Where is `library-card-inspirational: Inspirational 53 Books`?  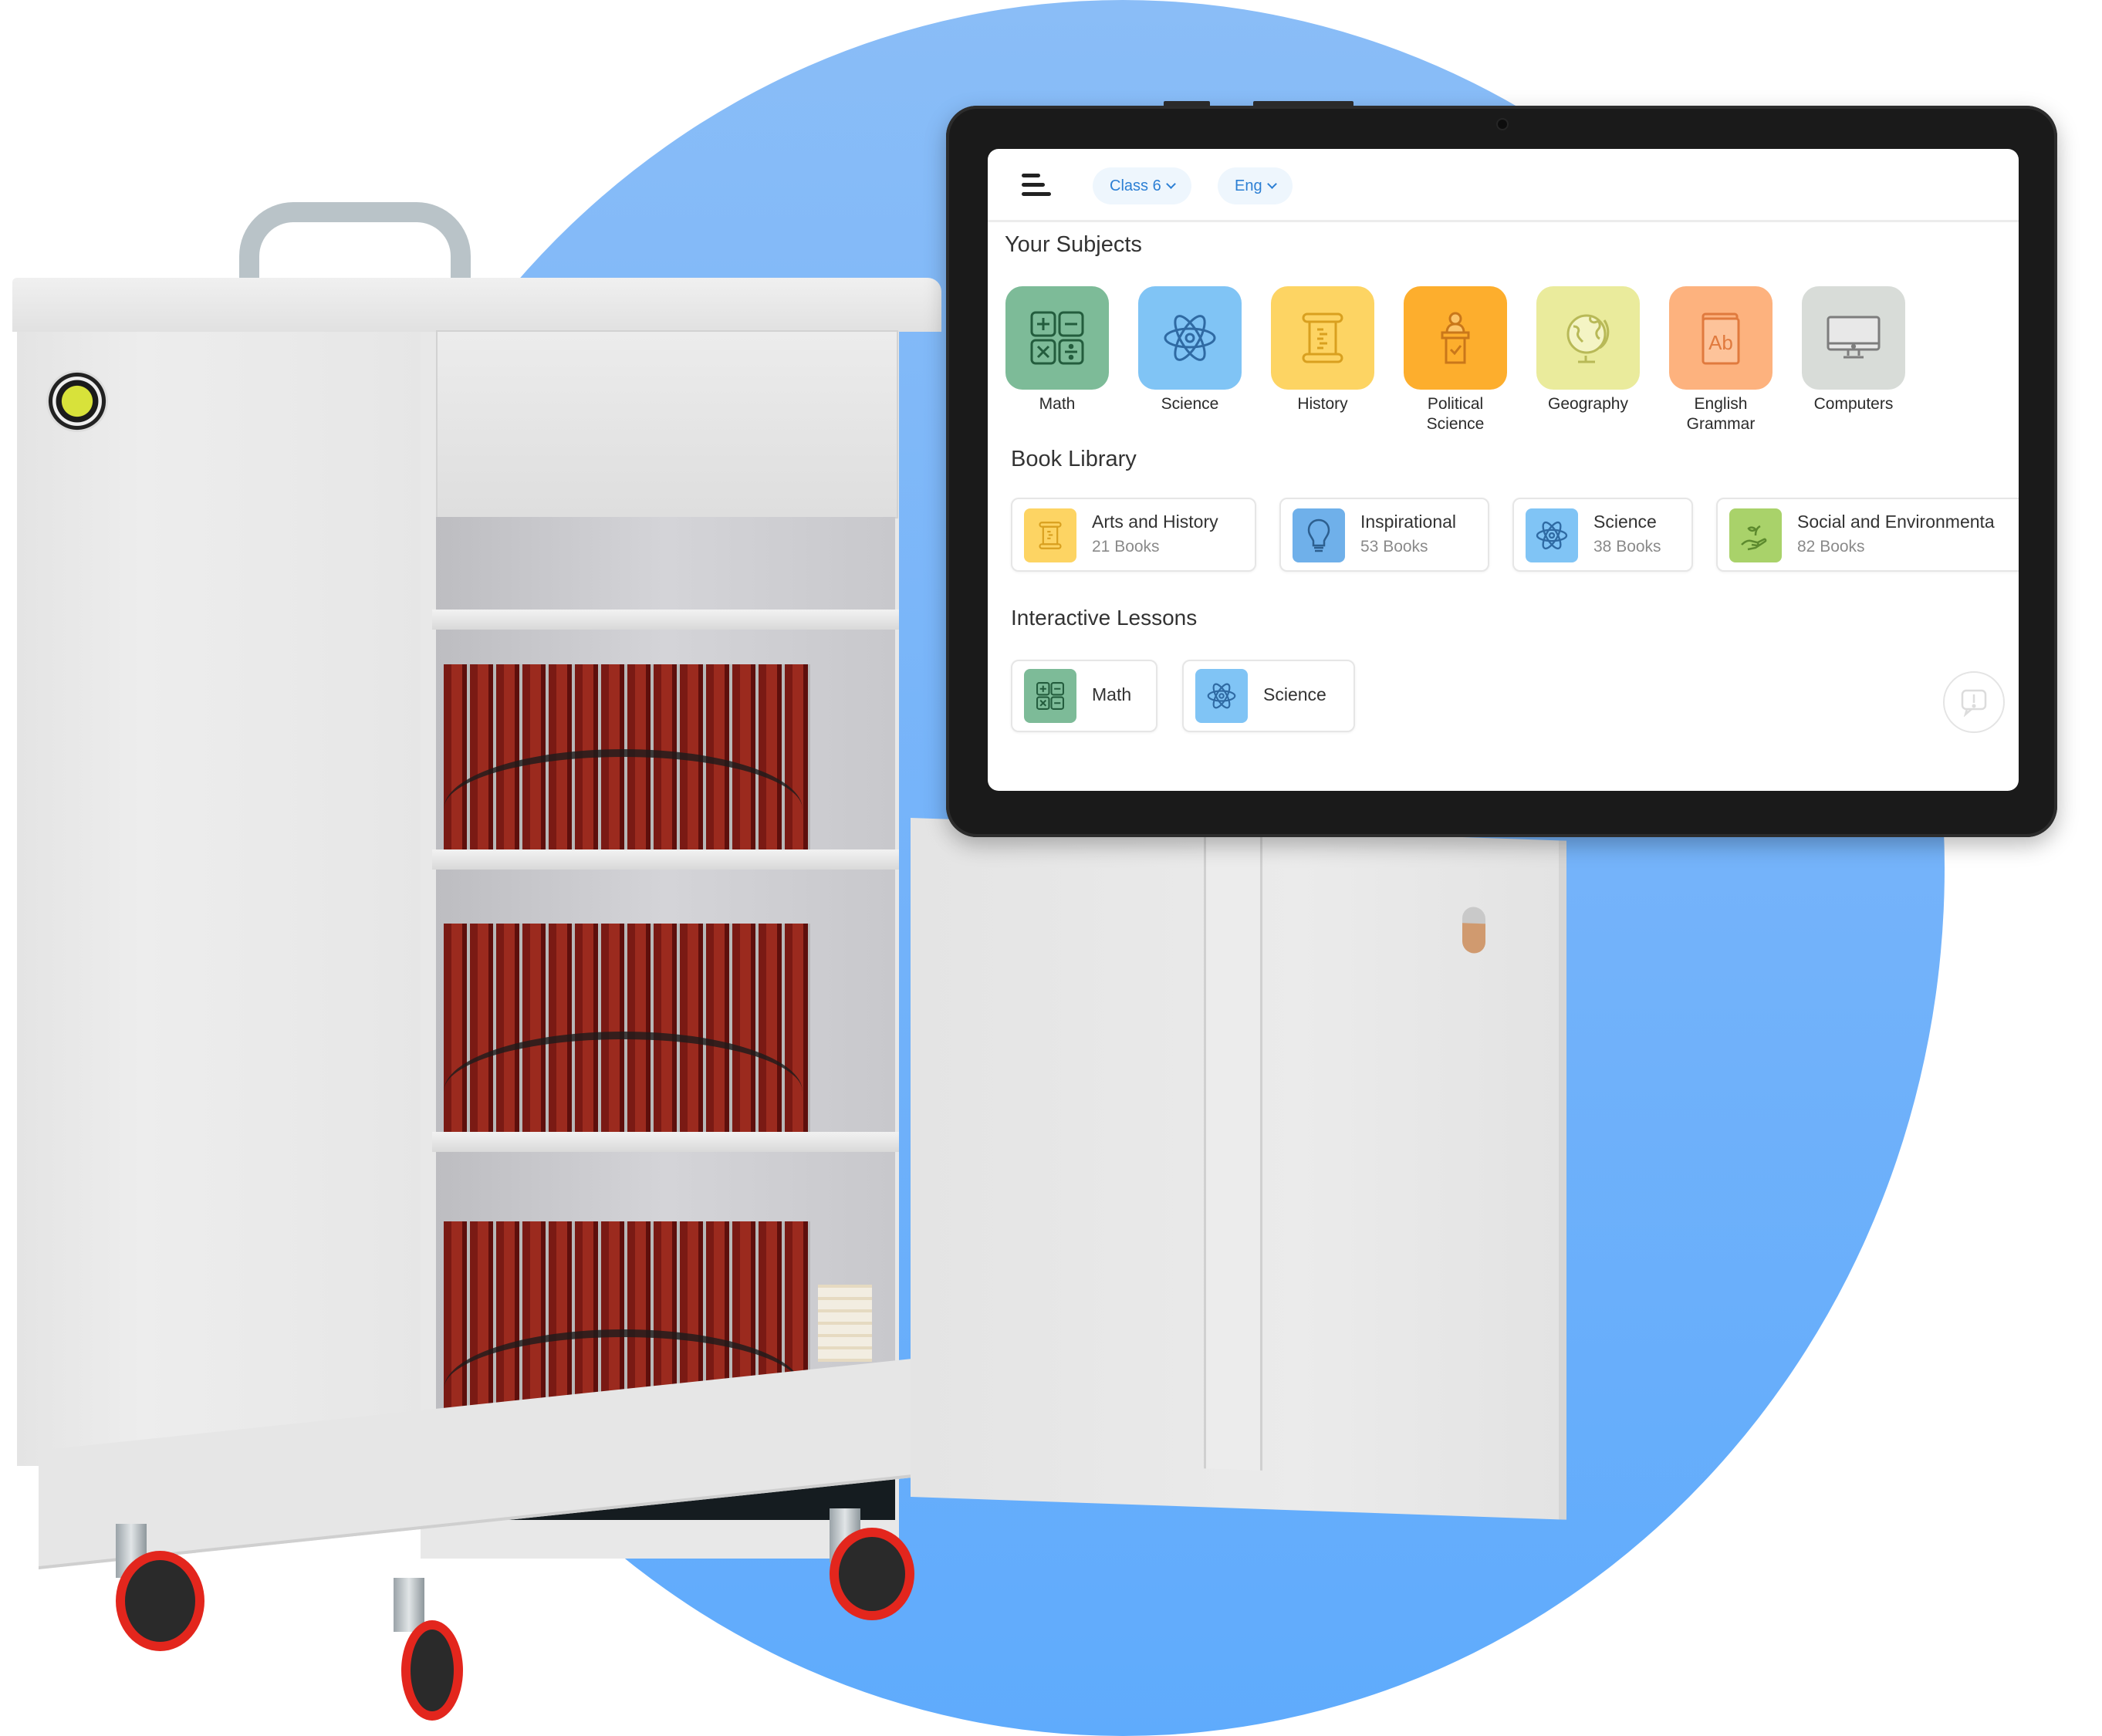 library-card-inspirational: Inspirational 53 Books is located at coordinates (1384, 535).